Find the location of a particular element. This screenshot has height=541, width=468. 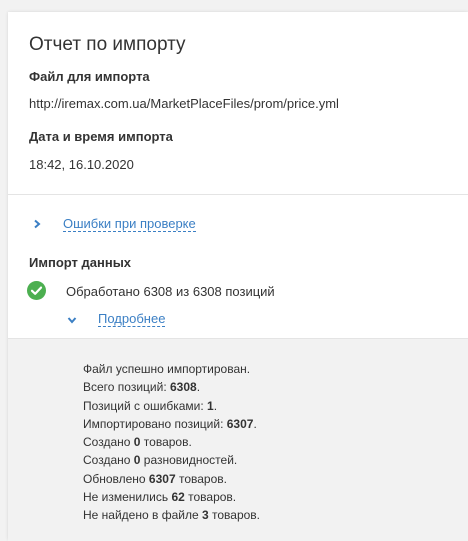

import-data-heading: Импорт данных is located at coordinates (80, 262).